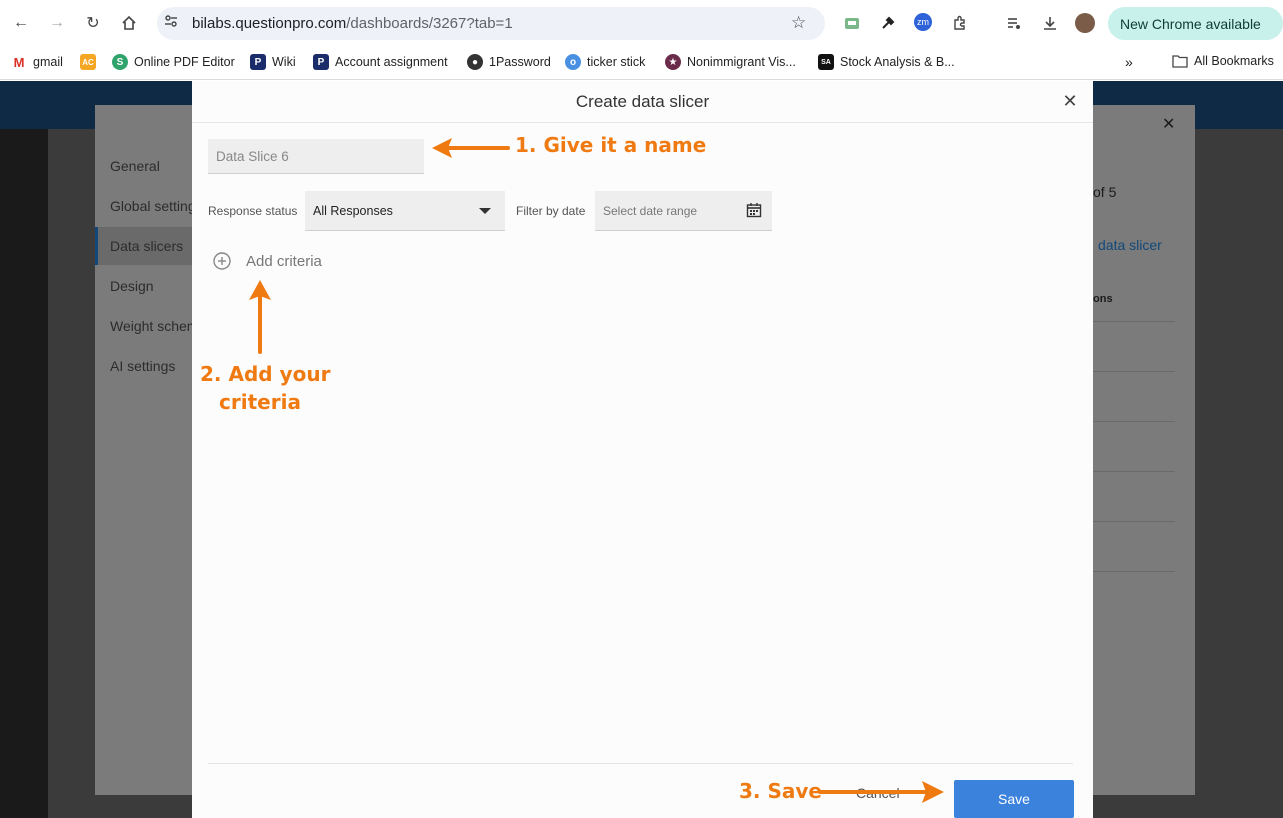 This screenshot has height=818, width=1283. I want to click on annotation-arrow-save, so click(881, 792).